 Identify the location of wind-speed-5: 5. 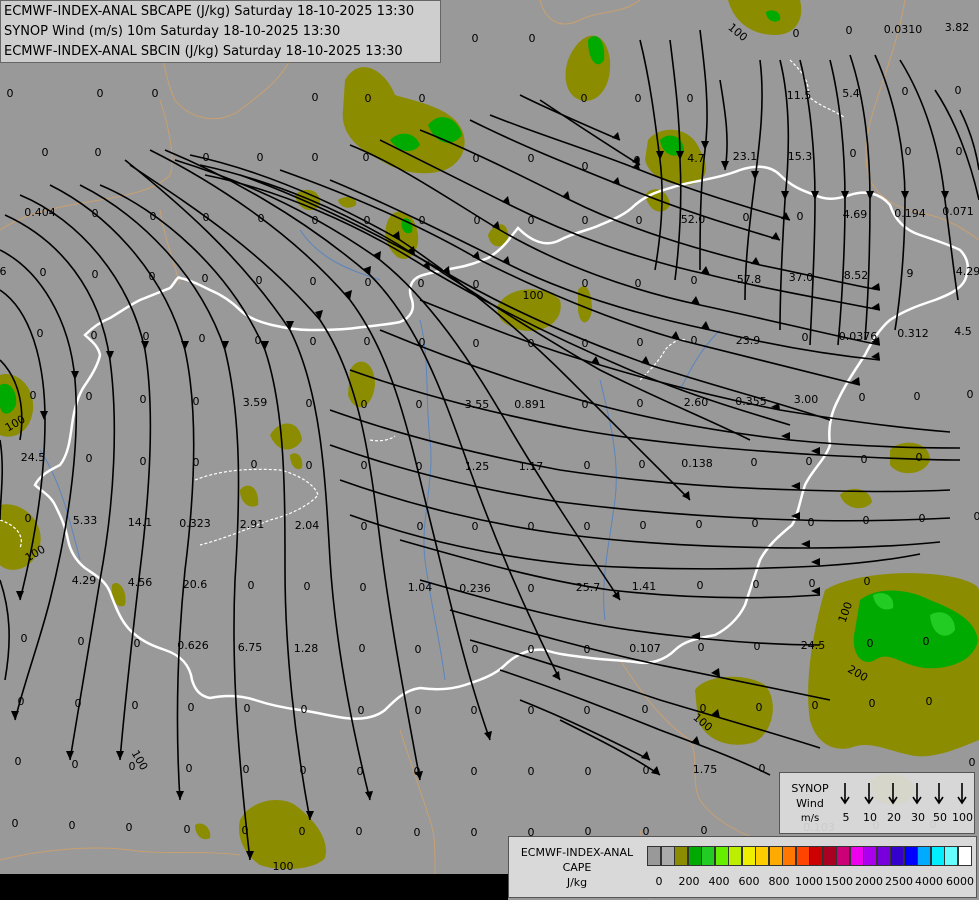
(846, 817).